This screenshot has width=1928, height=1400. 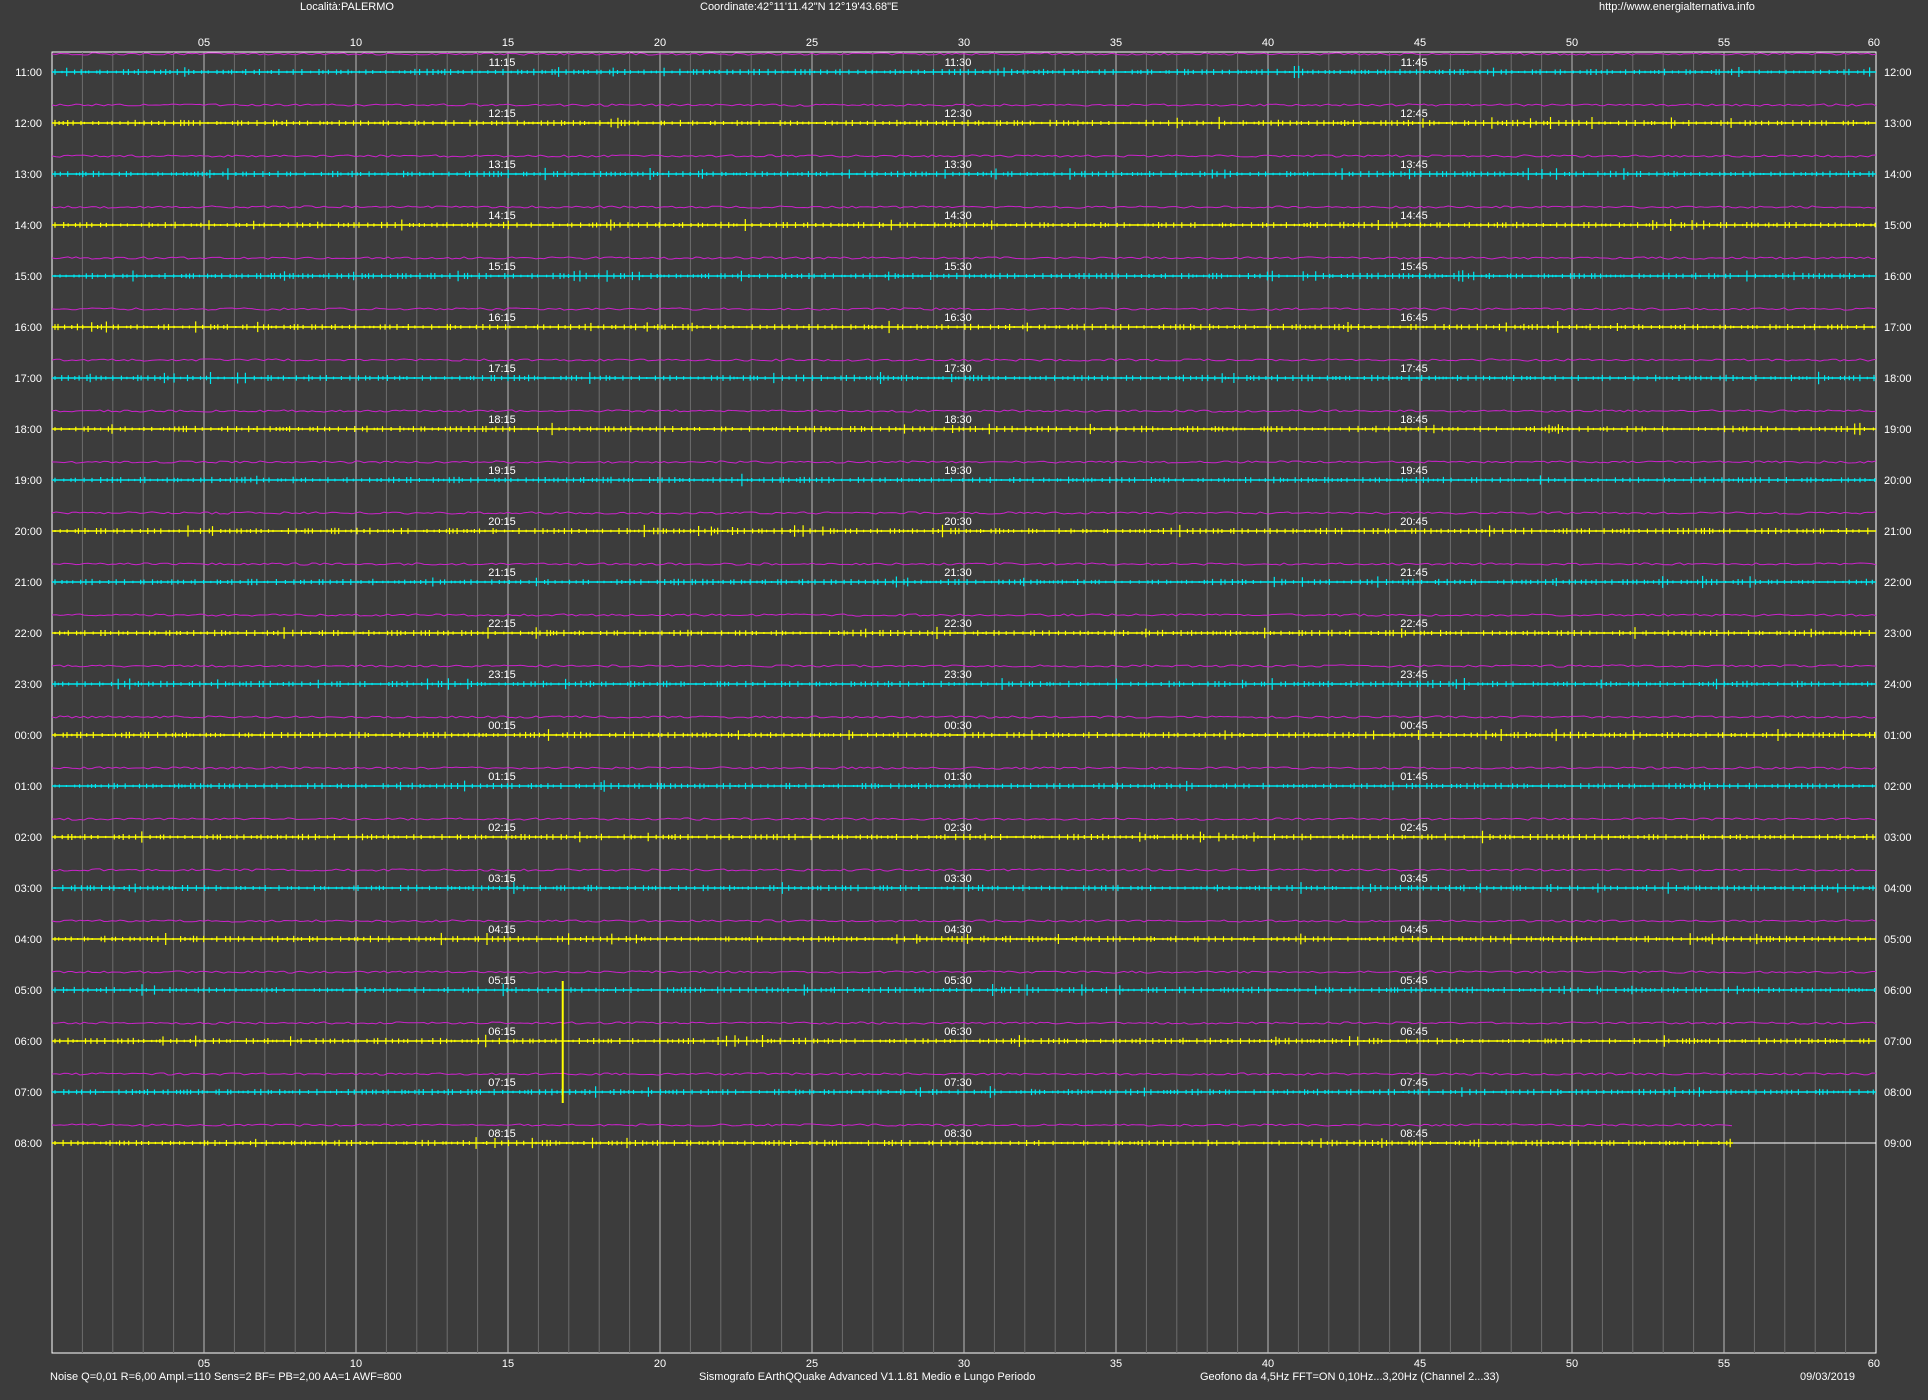 I want to click on x-tick-label-bottom: 30, so click(x=964, y=1364).